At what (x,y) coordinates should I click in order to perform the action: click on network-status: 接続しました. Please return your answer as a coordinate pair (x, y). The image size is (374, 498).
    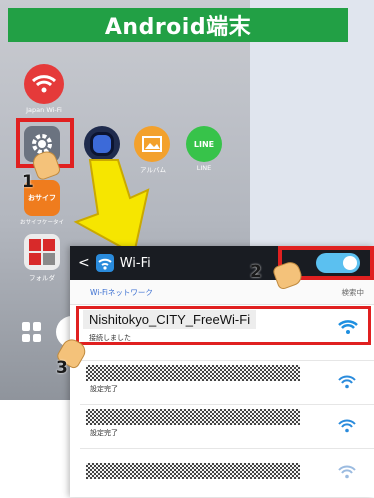
    Looking at the image, I should click on (110, 338).